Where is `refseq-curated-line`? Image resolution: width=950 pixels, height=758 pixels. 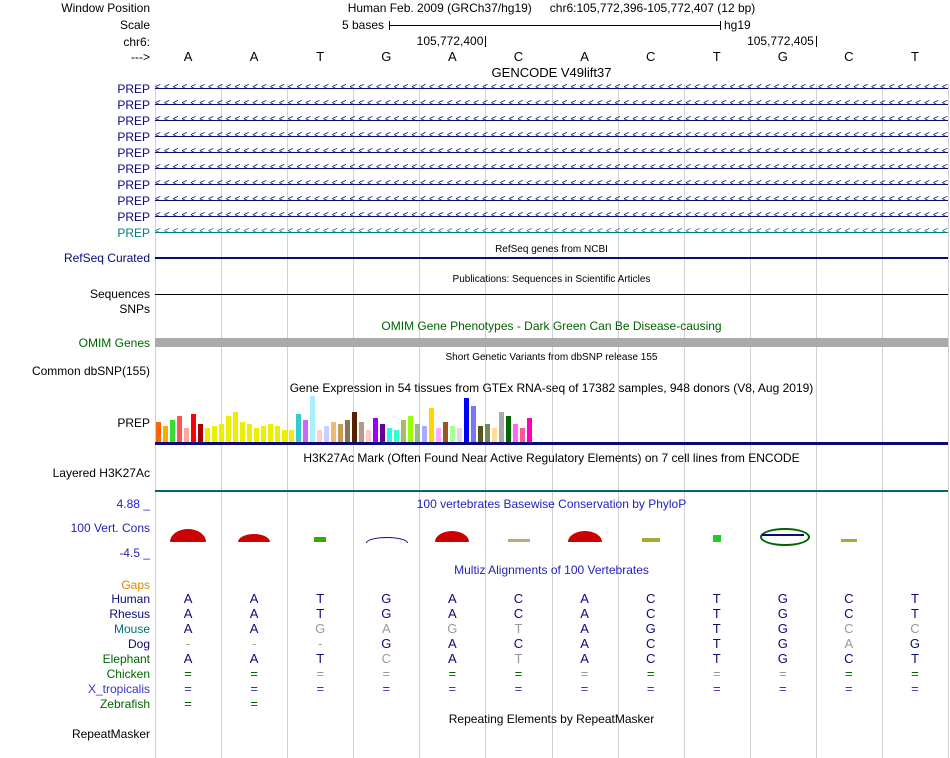 refseq-curated-line is located at coordinates (551, 258).